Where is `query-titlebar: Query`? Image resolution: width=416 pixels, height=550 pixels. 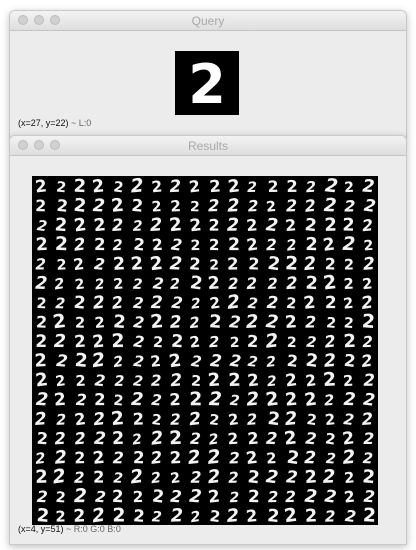 query-titlebar: Query is located at coordinates (208, 21).